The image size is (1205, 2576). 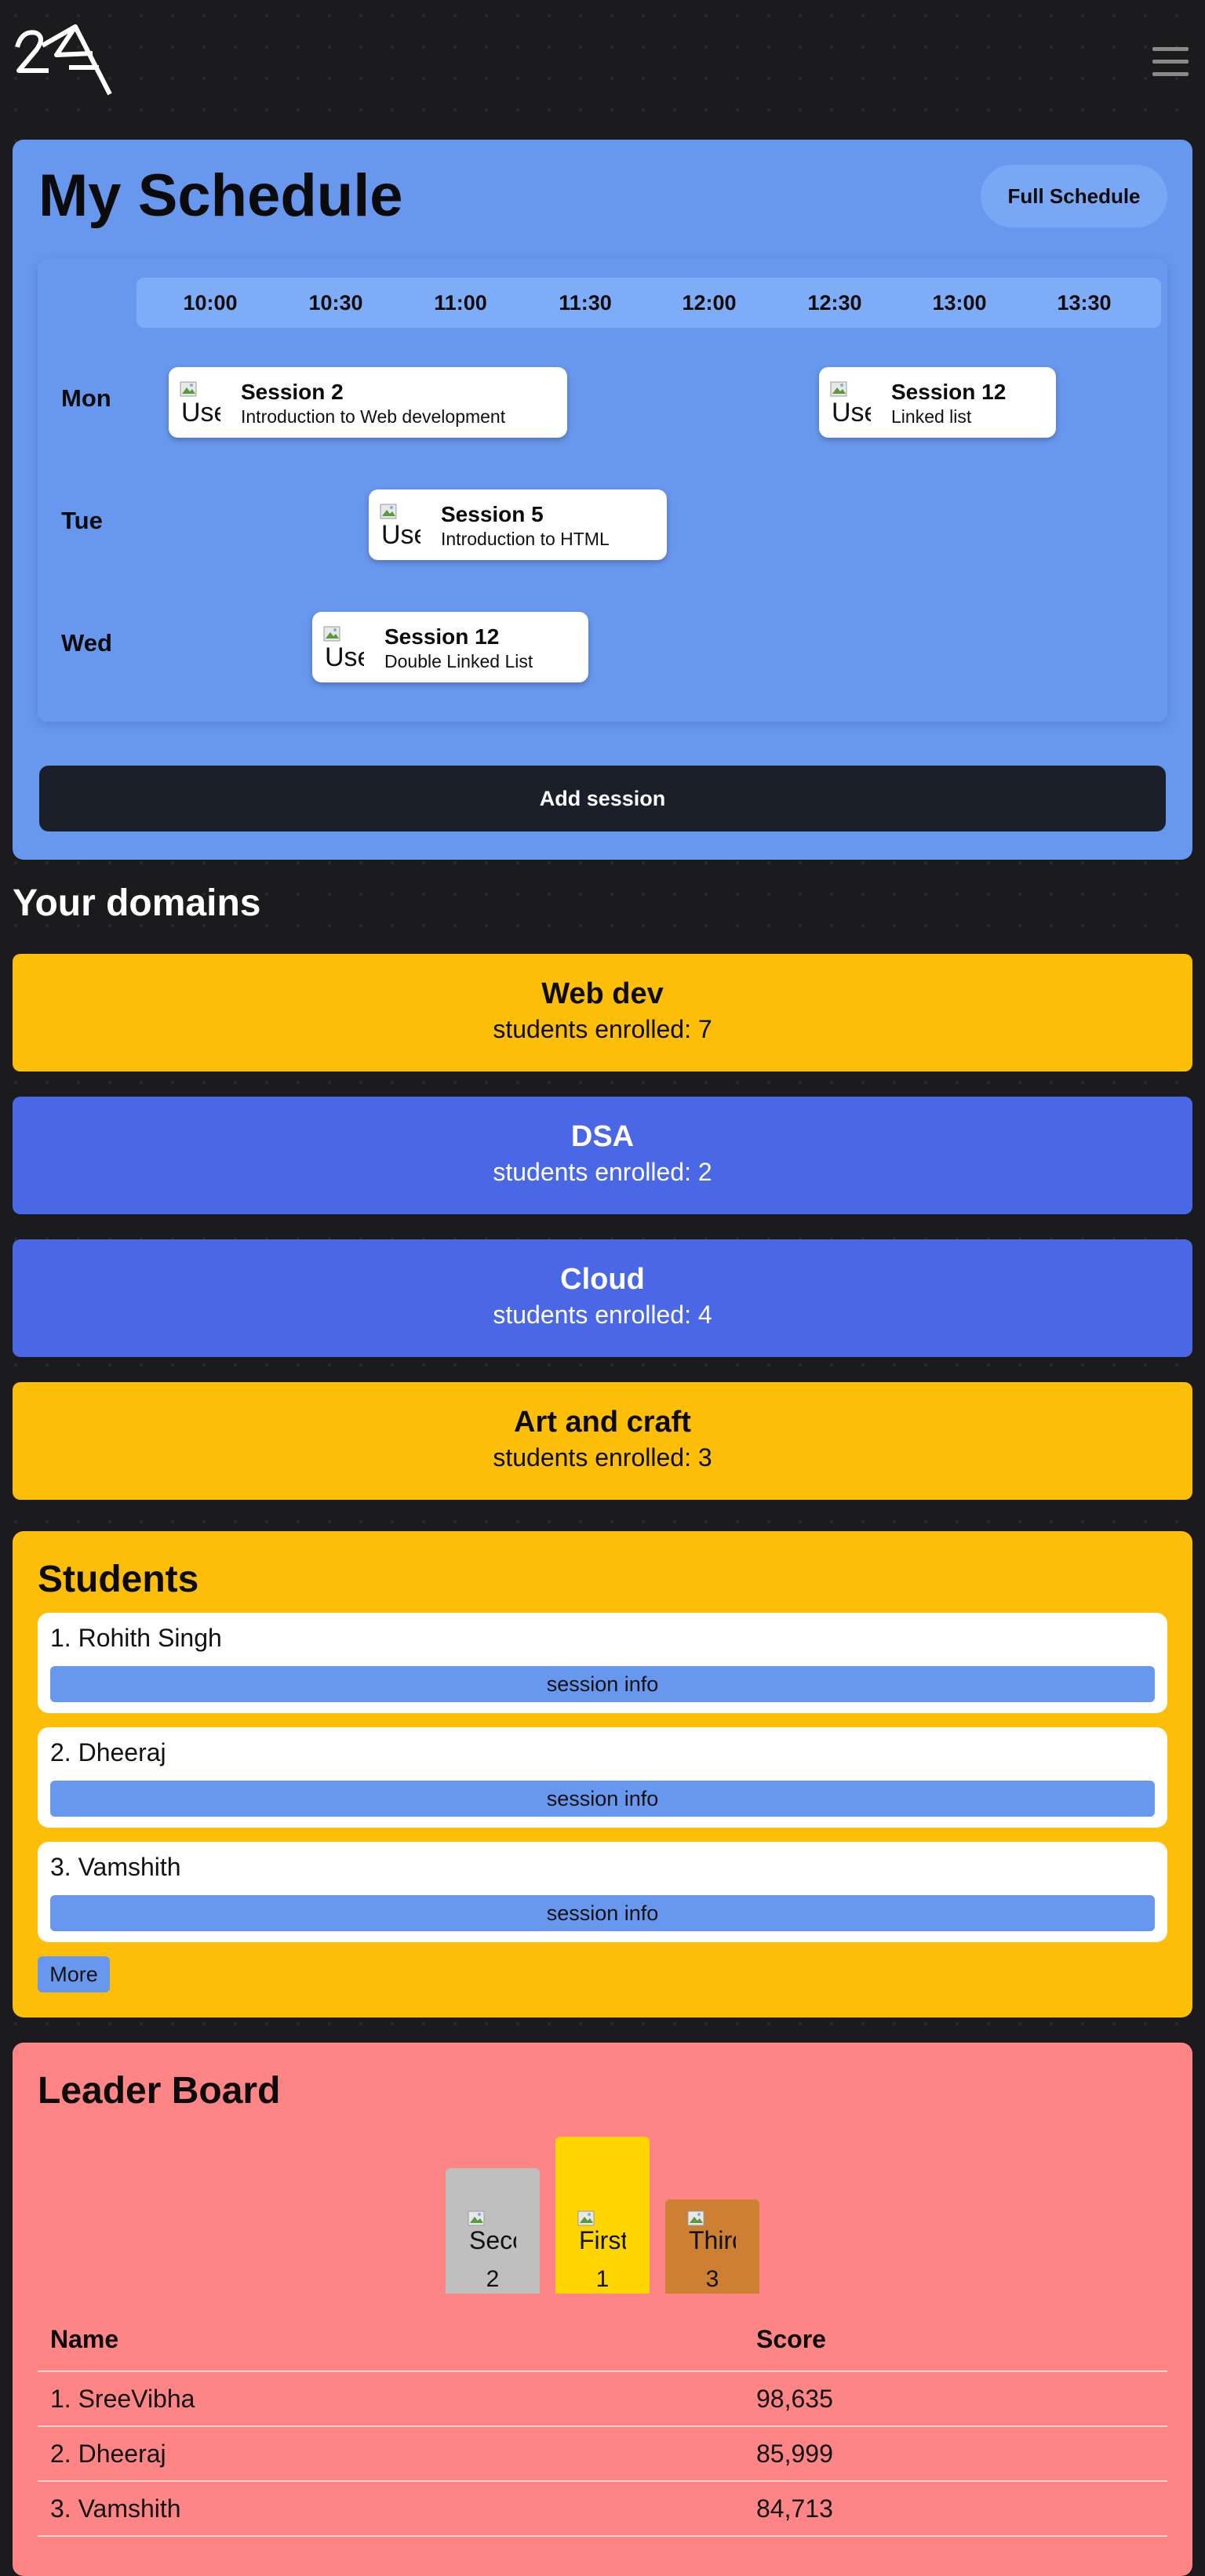 I want to click on more-button: More, so click(x=74, y=1974).